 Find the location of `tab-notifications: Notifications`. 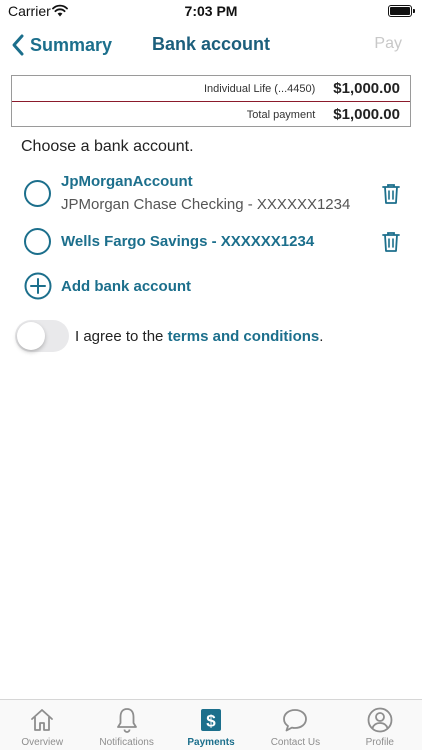

tab-notifications: Notifications is located at coordinates (126, 725).